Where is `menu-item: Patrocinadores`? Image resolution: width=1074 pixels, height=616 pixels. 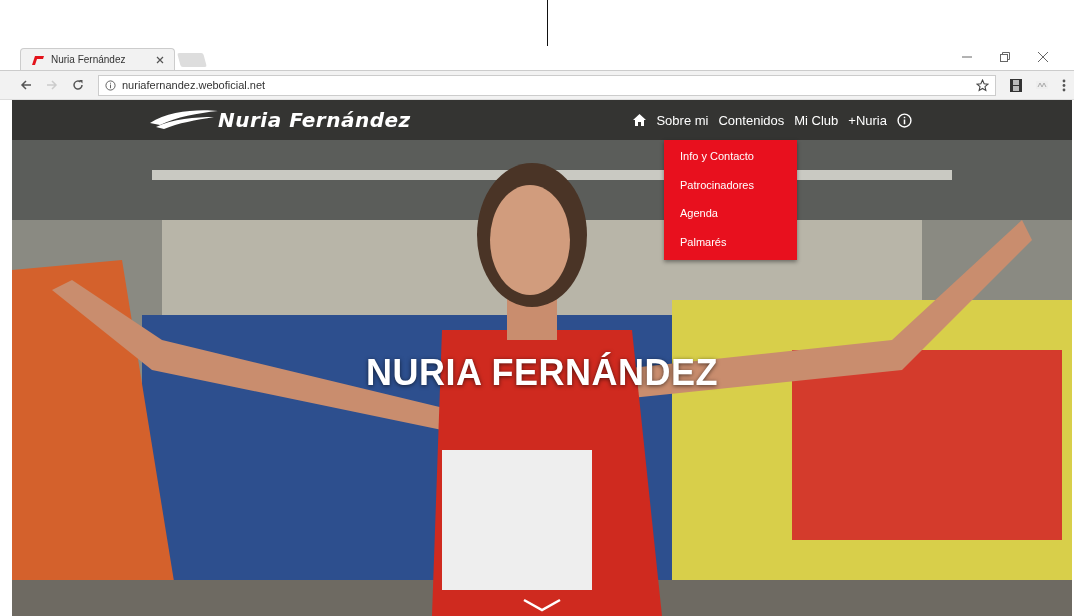 menu-item: Patrocinadores is located at coordinates (738, 184).